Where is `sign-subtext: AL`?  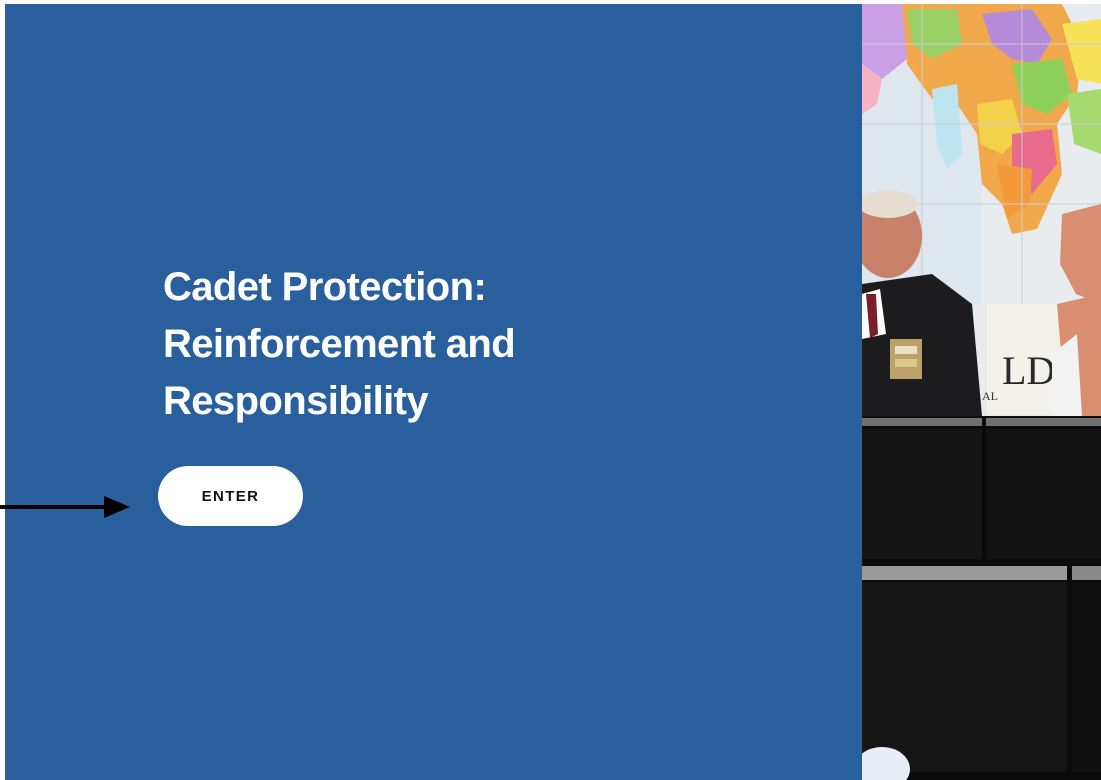 sign-subtext: AL is located at coordinates (990, 396).